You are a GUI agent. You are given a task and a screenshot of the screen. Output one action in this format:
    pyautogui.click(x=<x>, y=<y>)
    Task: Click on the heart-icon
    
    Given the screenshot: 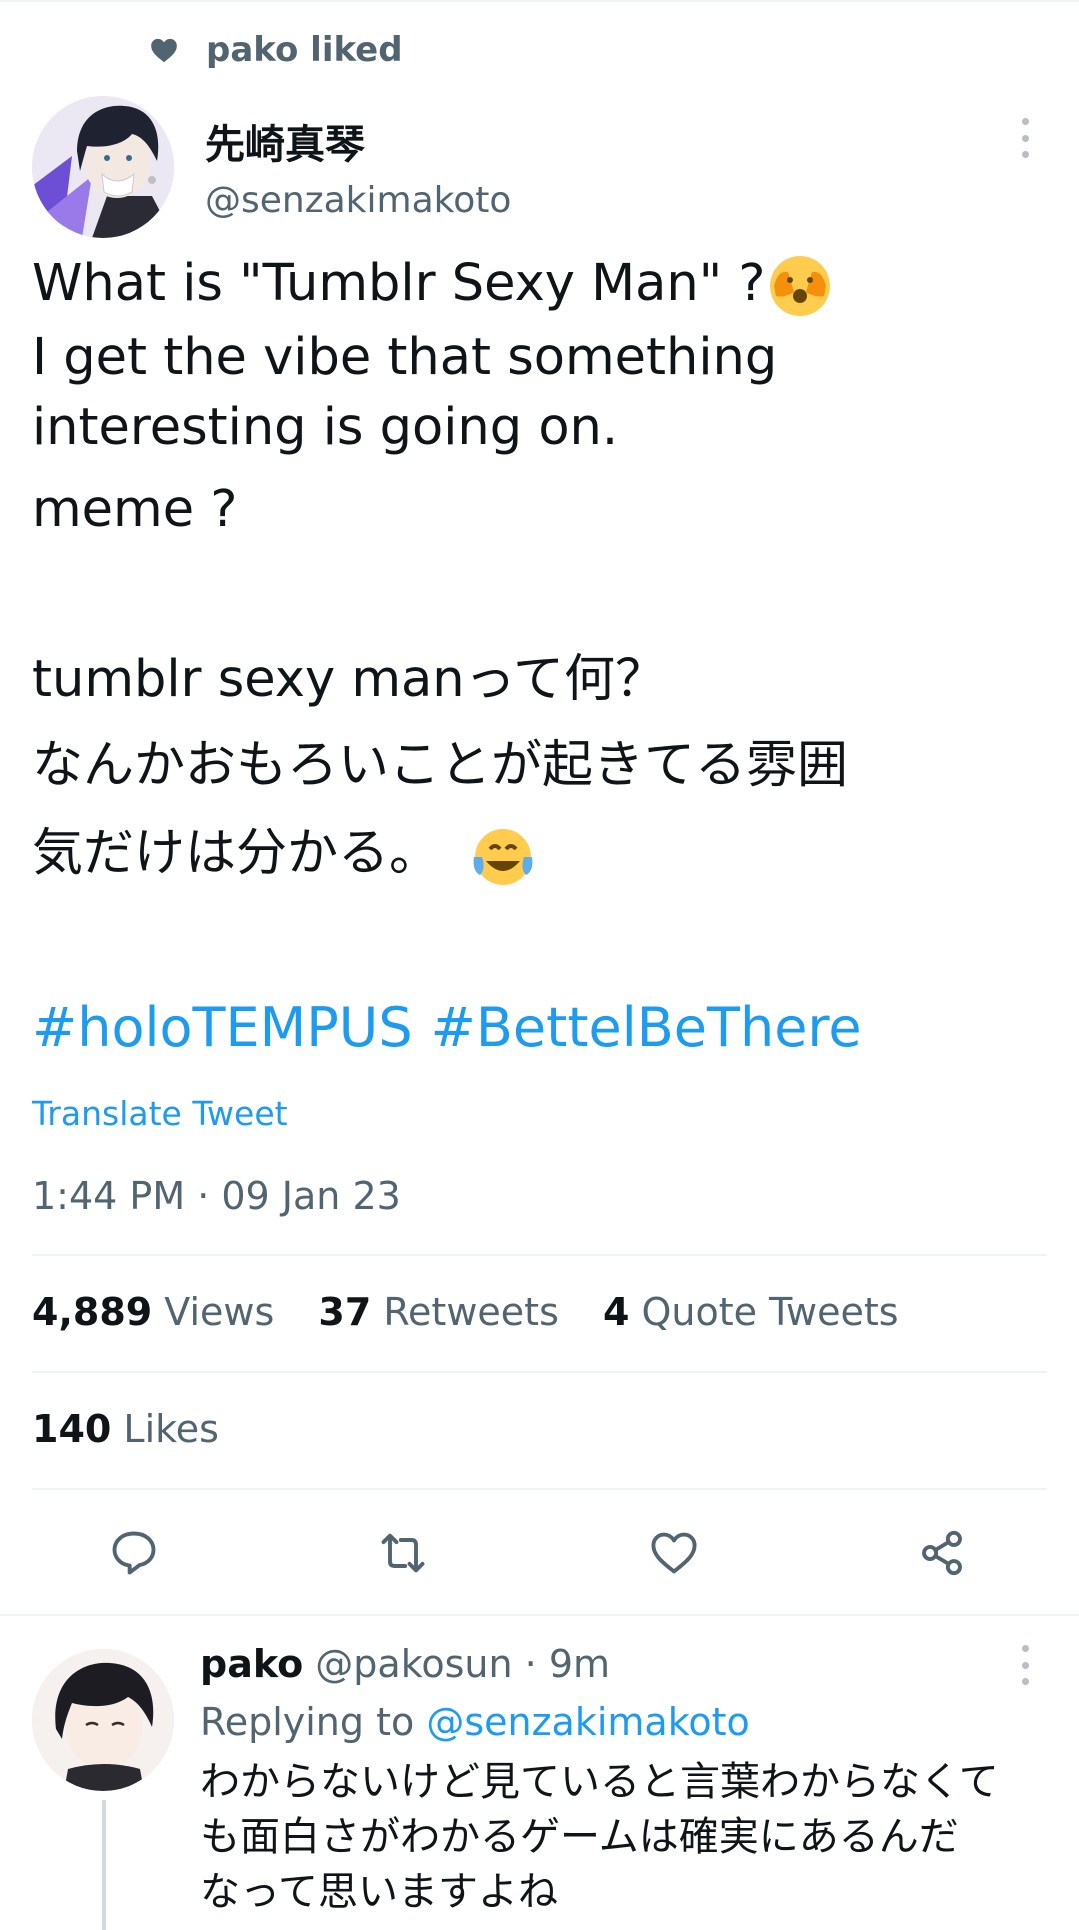 What is the action you would take?
    pyautogui.click(x=164, y=50)
    